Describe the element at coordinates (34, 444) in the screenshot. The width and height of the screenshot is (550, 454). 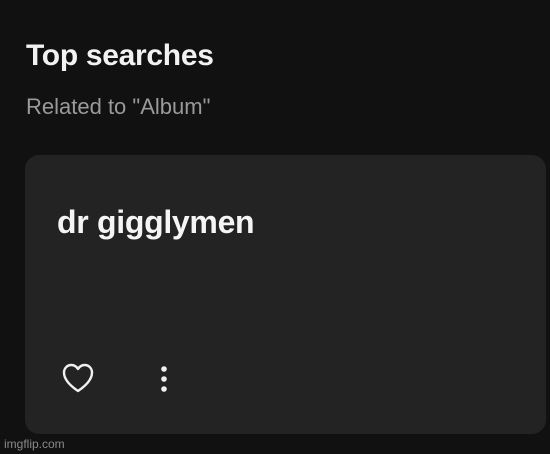
I see `imgflip-watermark: imgflip.com` at that location.